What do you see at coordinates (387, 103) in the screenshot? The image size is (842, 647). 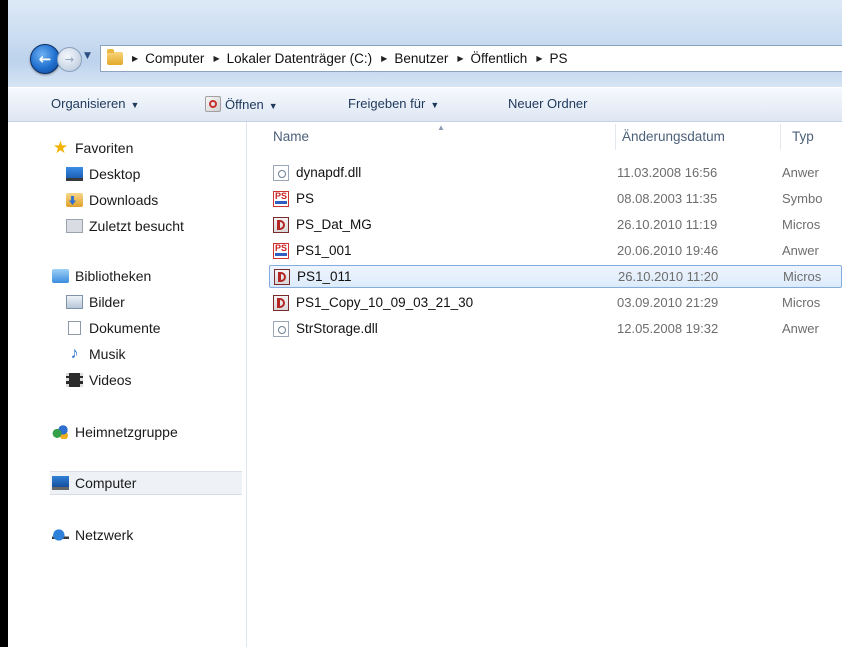 I see `share-label: Freigeben für` at bounding box center [387, 103].